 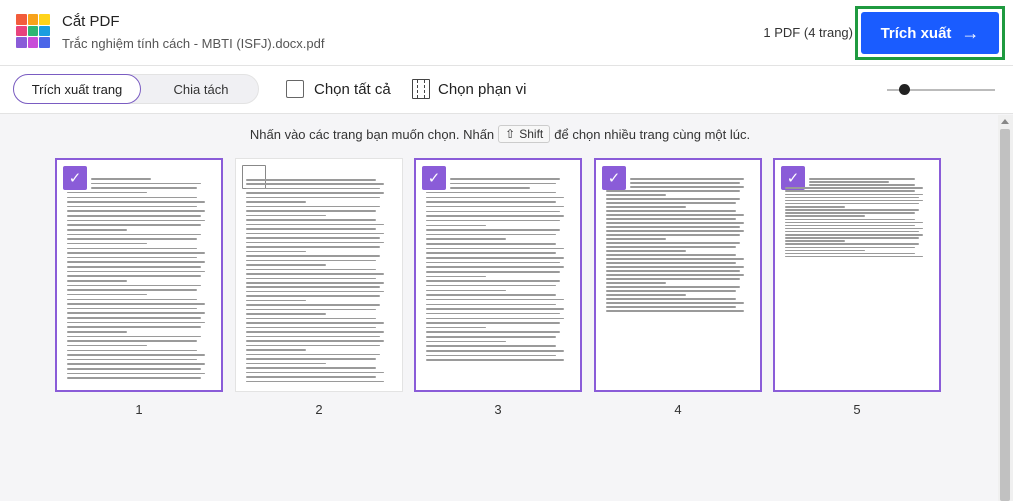 I want to click on unchecked-box-icon, so click(x=254, y=177).